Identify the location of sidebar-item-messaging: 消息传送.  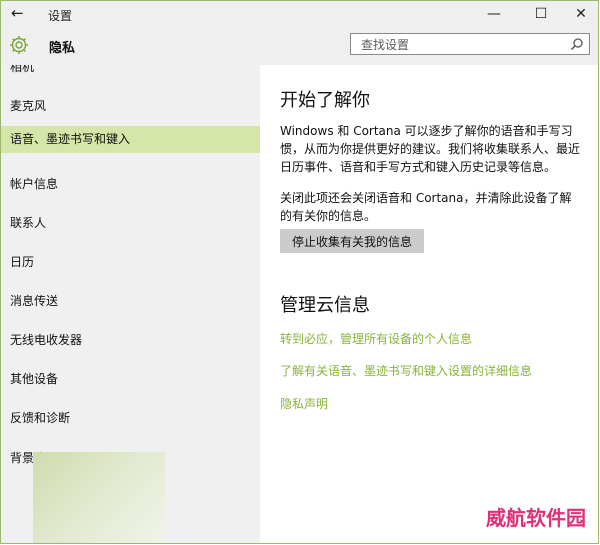
(130, 301).